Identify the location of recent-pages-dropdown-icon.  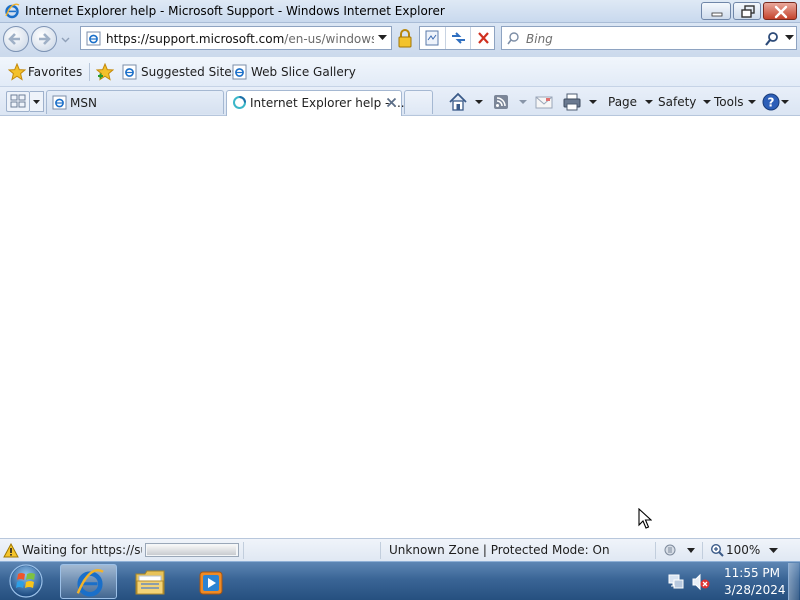
(65, 39).